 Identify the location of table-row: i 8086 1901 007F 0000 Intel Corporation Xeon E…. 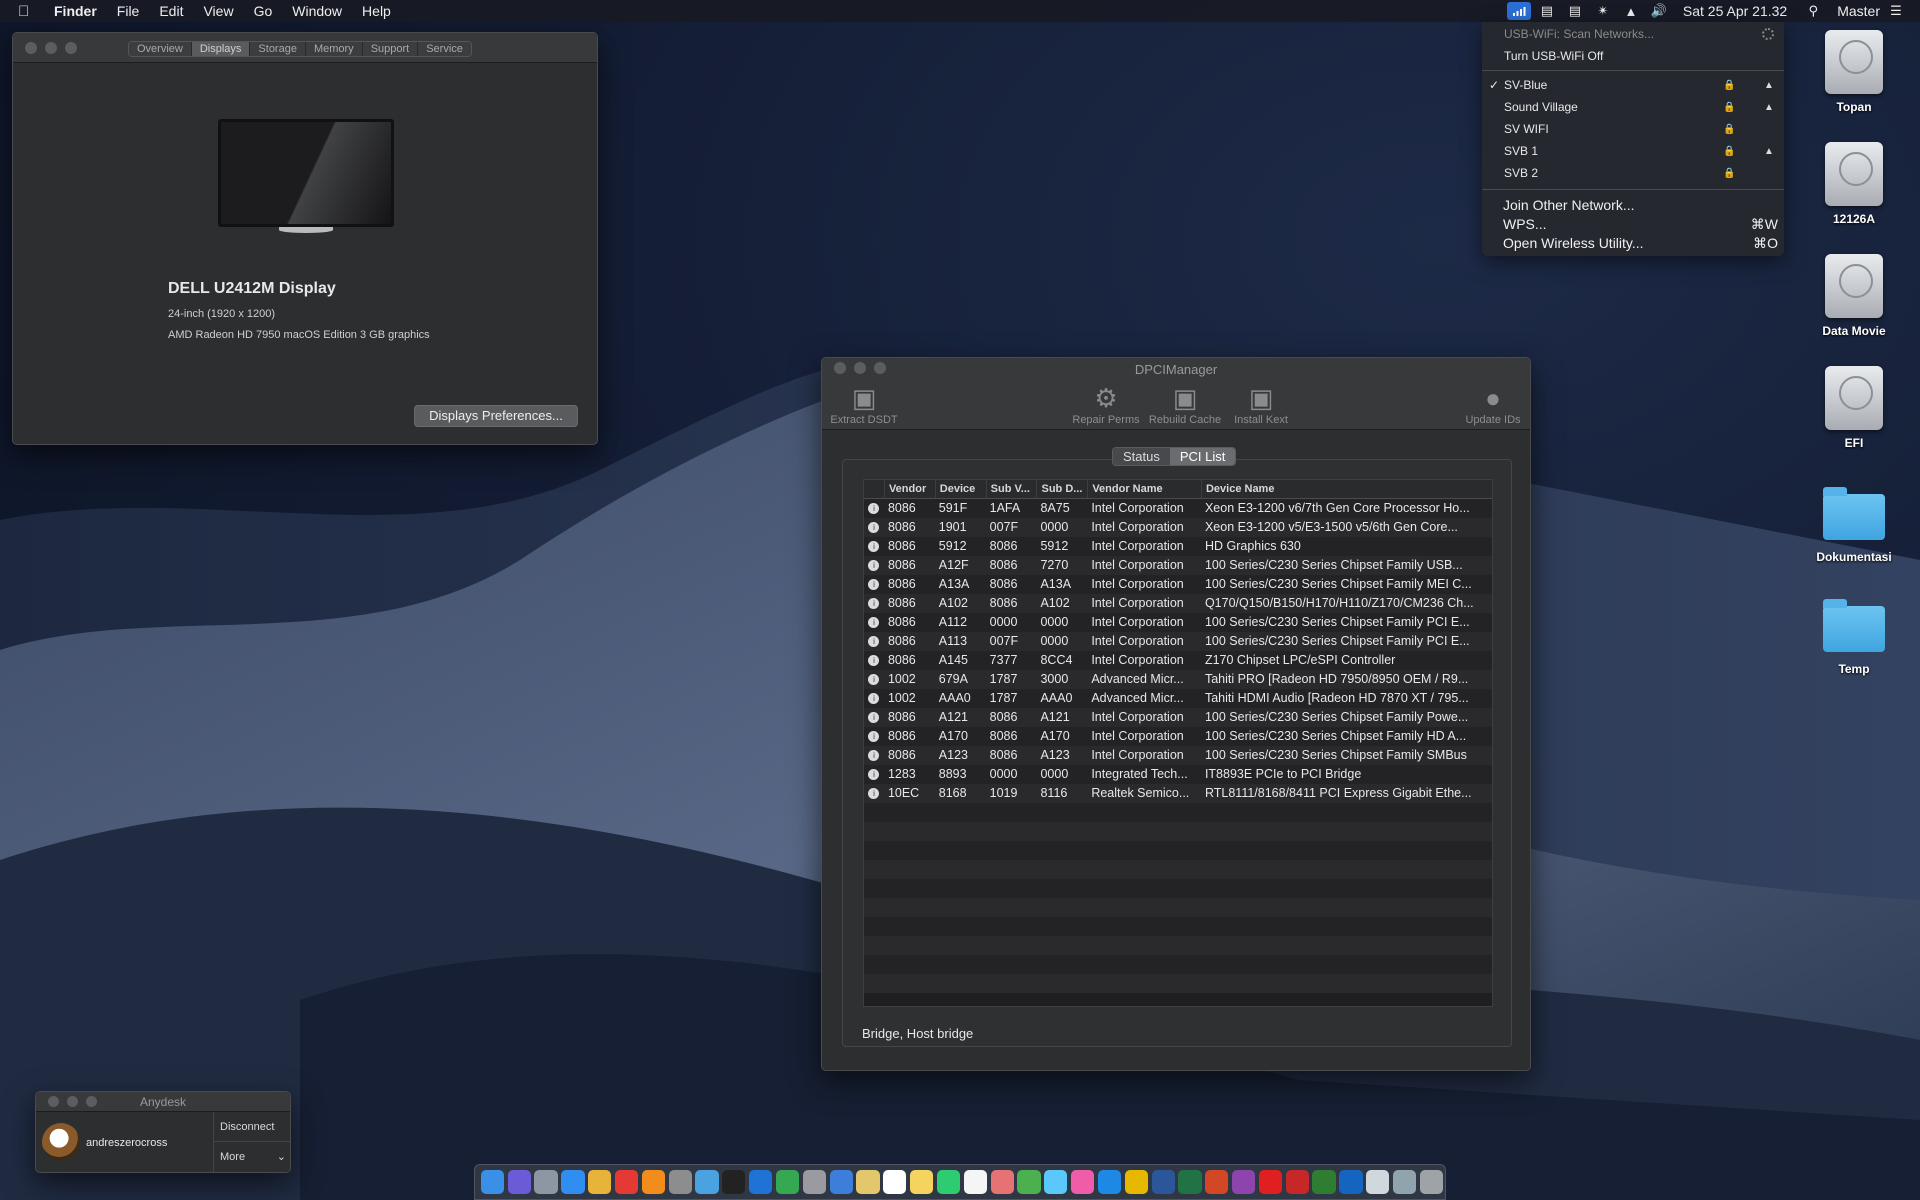
(1178, 527).